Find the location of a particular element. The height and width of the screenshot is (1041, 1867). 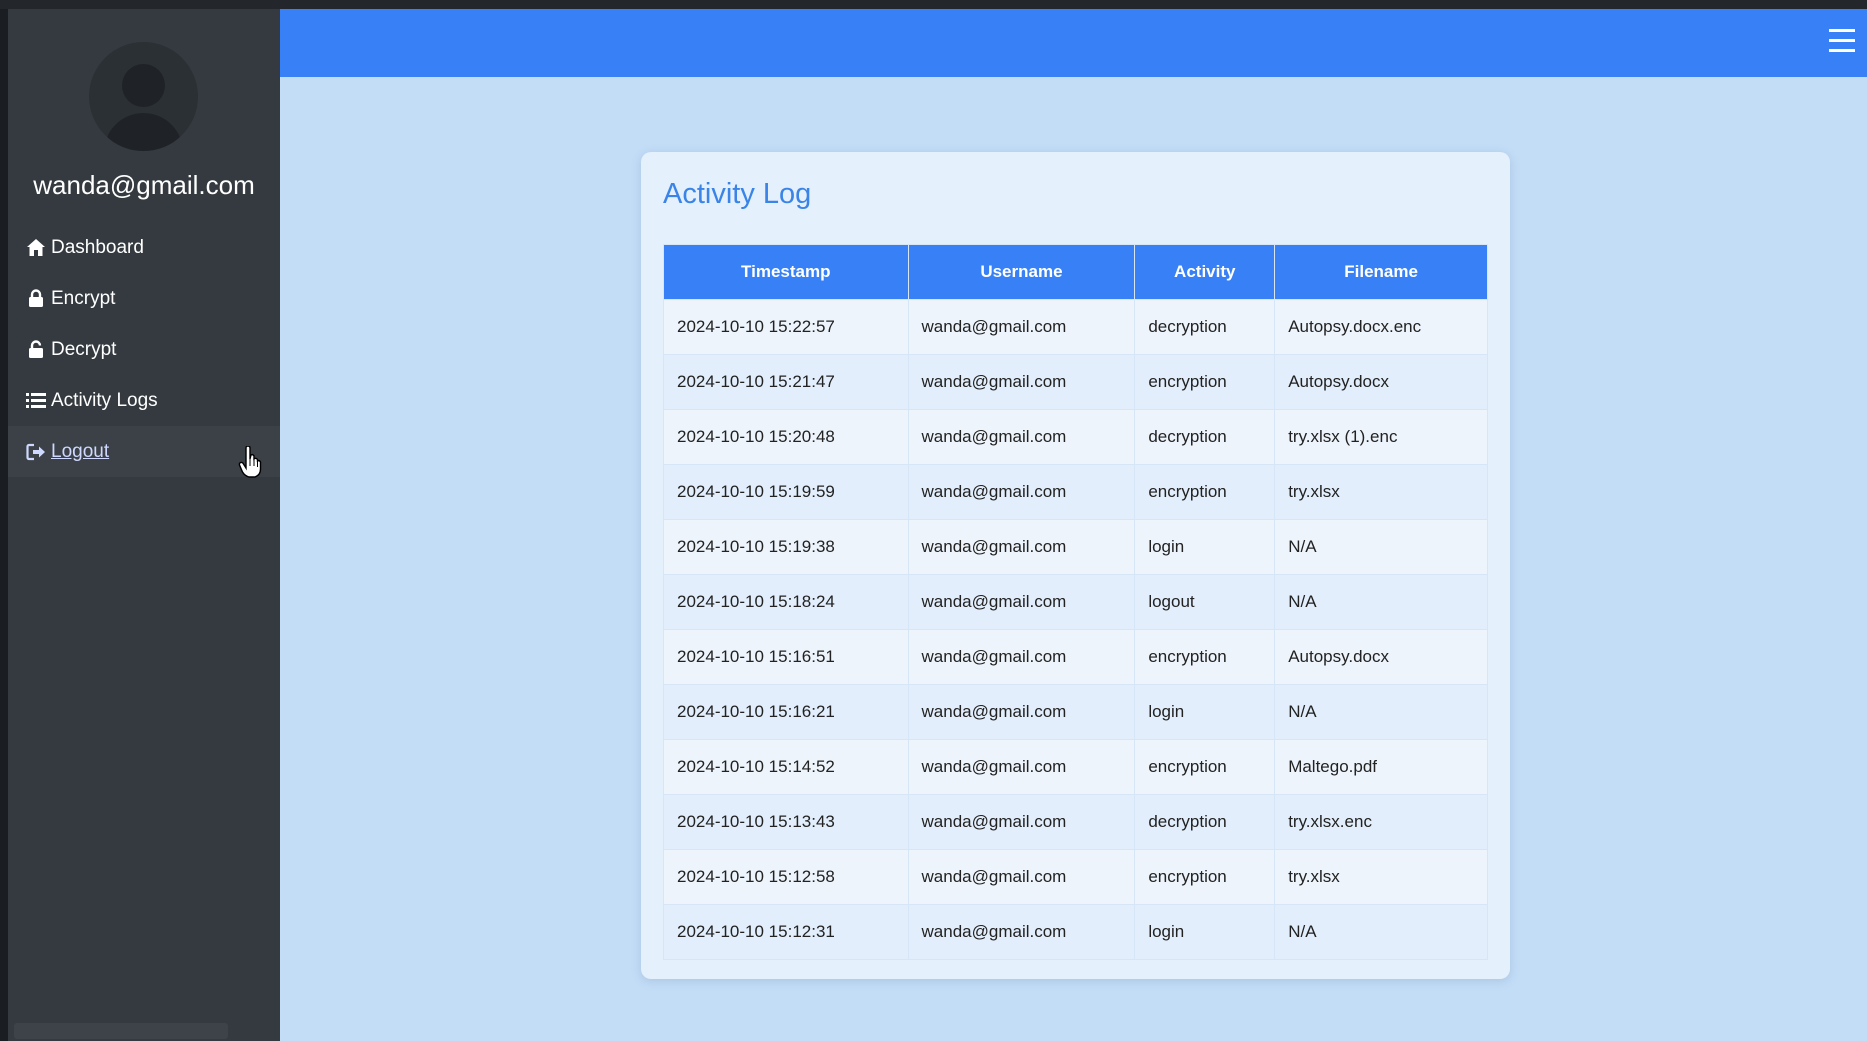

sidebar-item-decrypt: Decrypt is located at coordinates (144, 349).